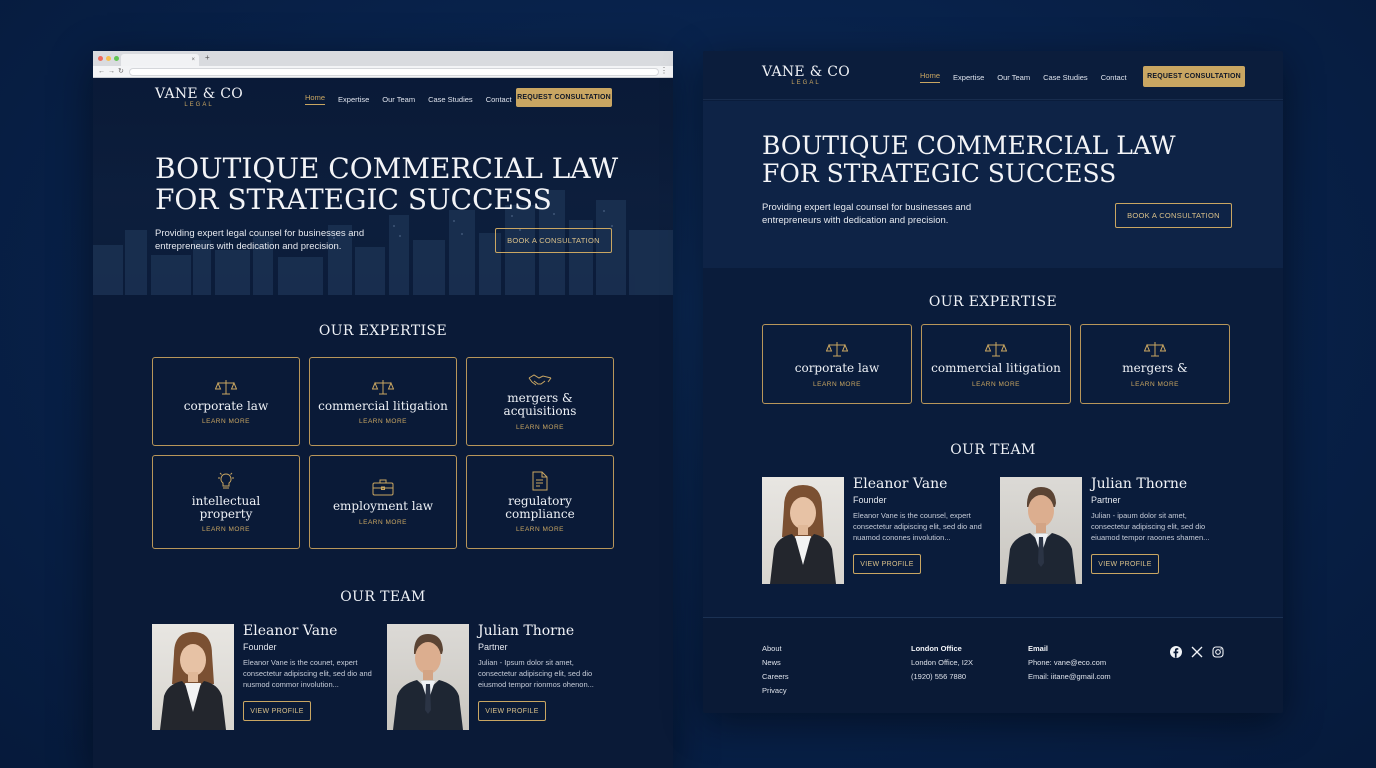  Describe the element at coordinates (900, 484) in the screenshot. I see `member-name: Eleanor Vane` at that location.